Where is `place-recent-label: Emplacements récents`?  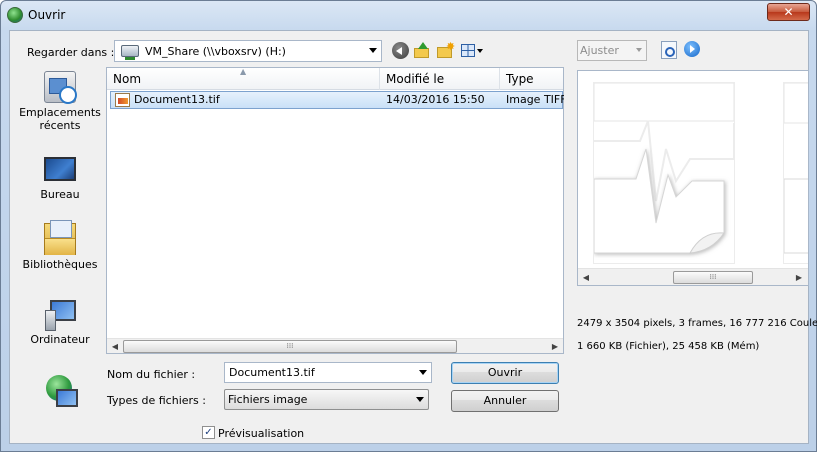 place-recent-label: Emplacements récents is located at coordinates (60, 119).